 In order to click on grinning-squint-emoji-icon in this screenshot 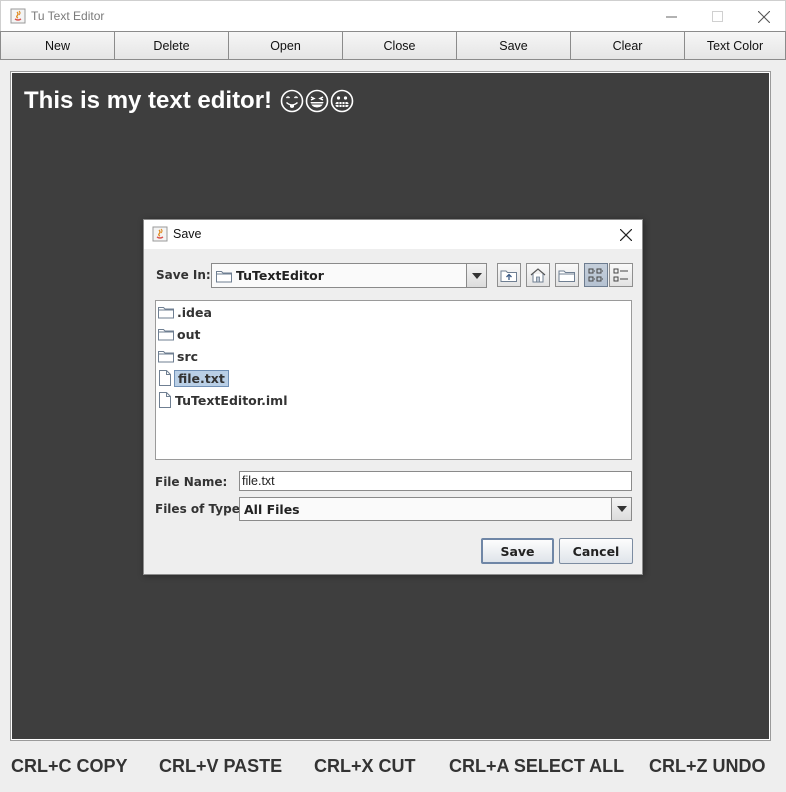, I will do `click(317, 101)`.